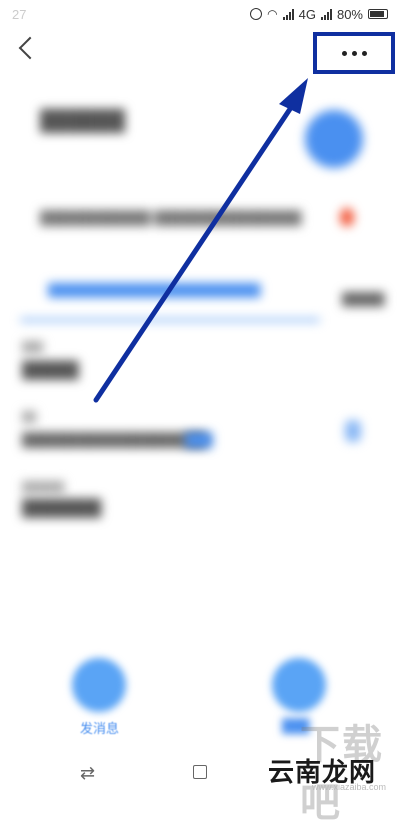 The image size is (400, 828). Describe the element at coordinates (307, 14) in the screenshot. I see `network-type: 4G` at that location.